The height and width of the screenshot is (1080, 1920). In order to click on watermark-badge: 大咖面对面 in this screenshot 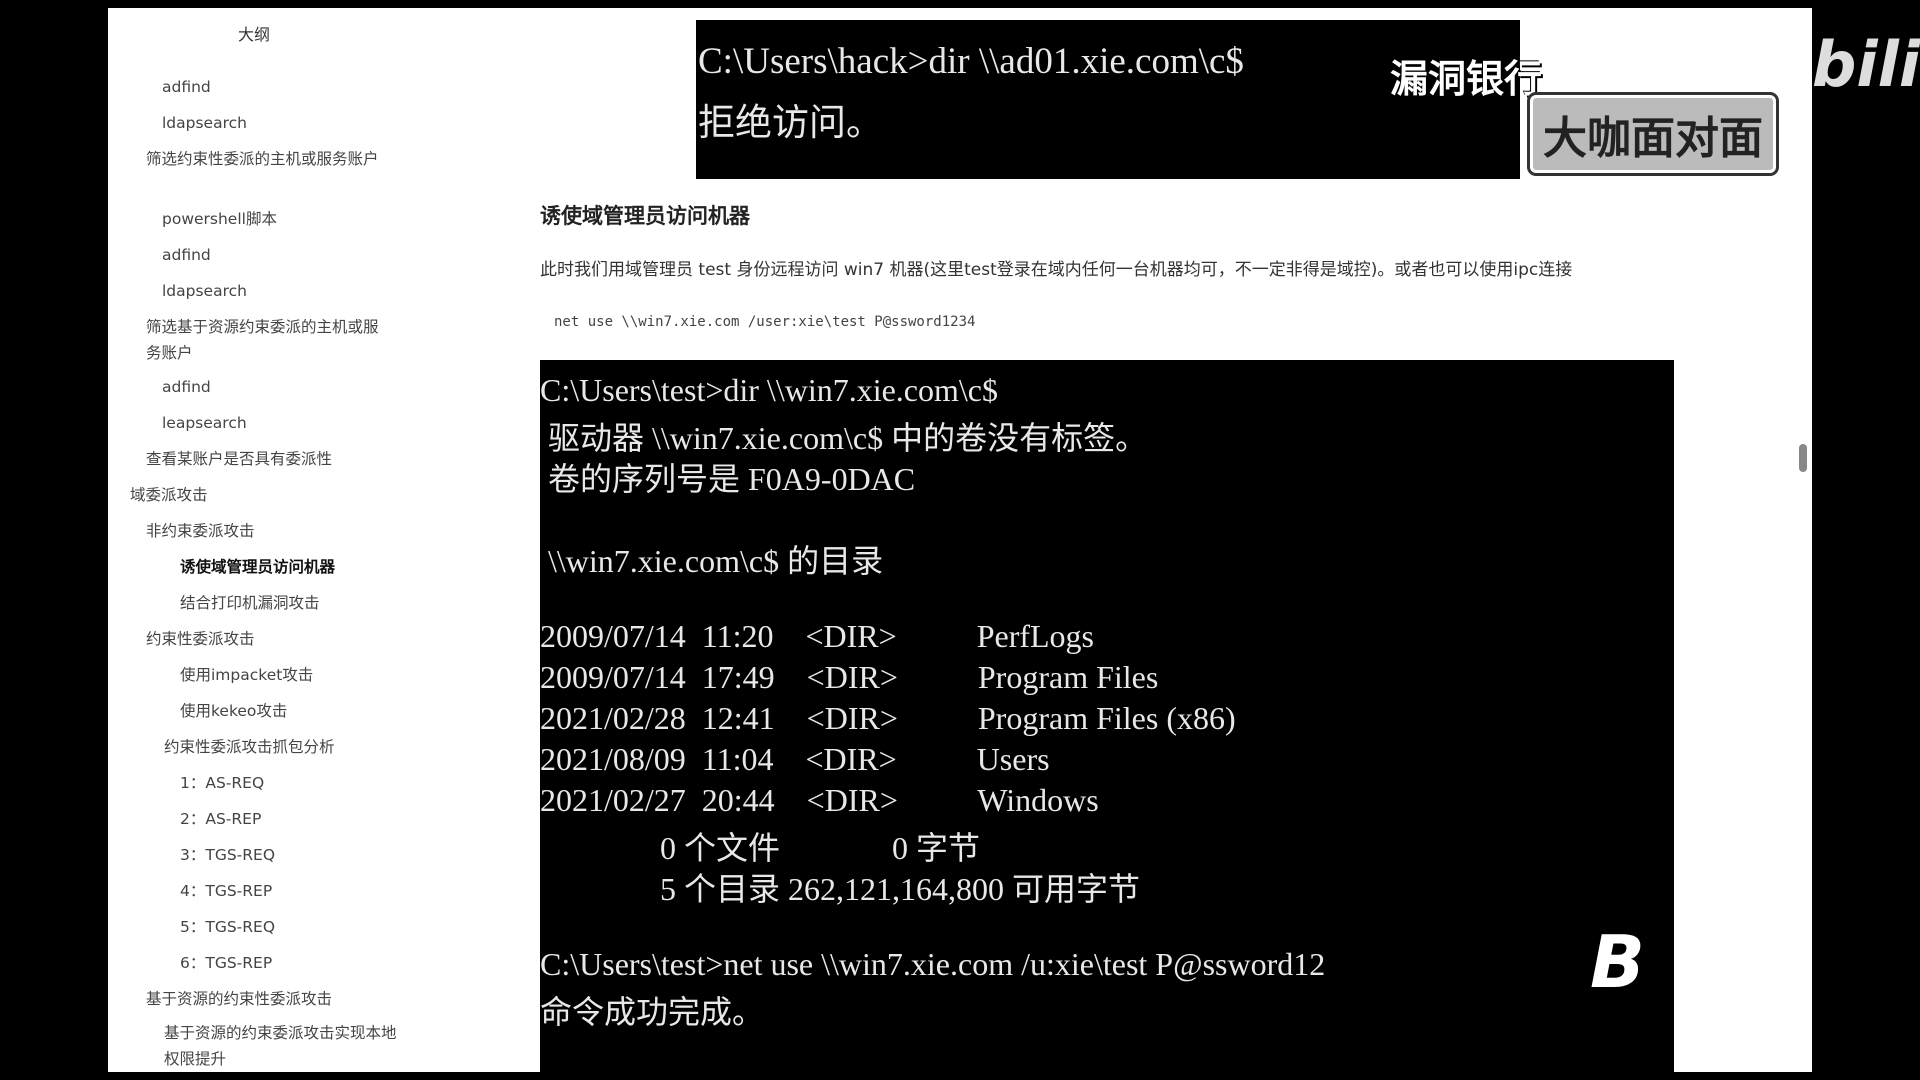, I will do `click(1653, 134)`.